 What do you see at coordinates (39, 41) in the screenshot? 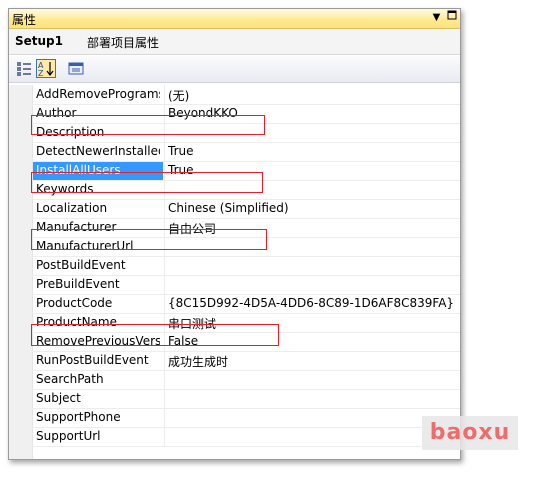
I see `object-name: Setup1` at bounding box center [39, 41].